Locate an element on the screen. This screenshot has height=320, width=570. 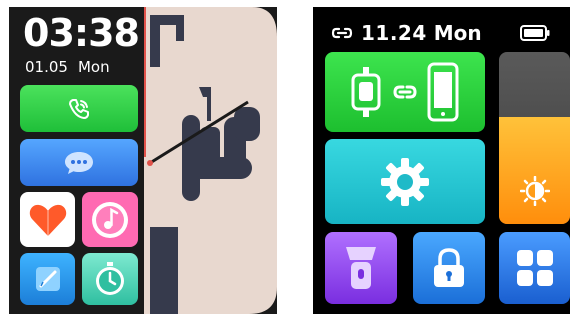
brightness-level-fill is located at coordinates (534, 170).